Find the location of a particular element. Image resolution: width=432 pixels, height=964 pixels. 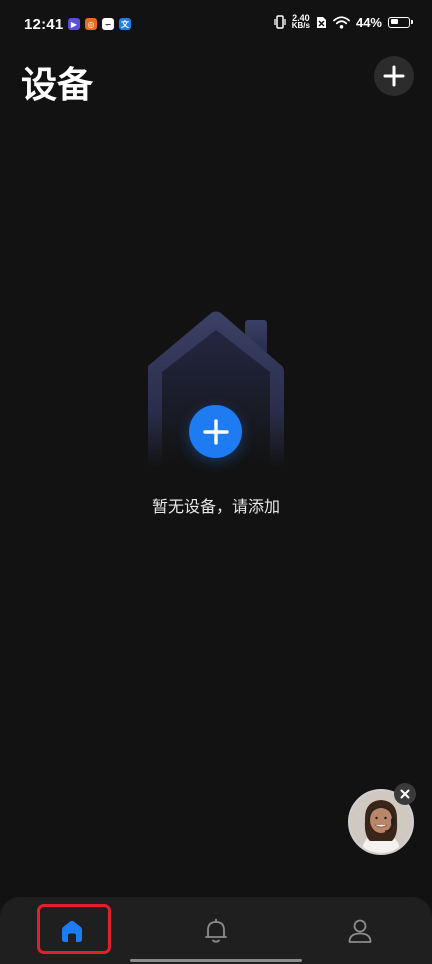

add-device-button is located at coordinates (394, 76).